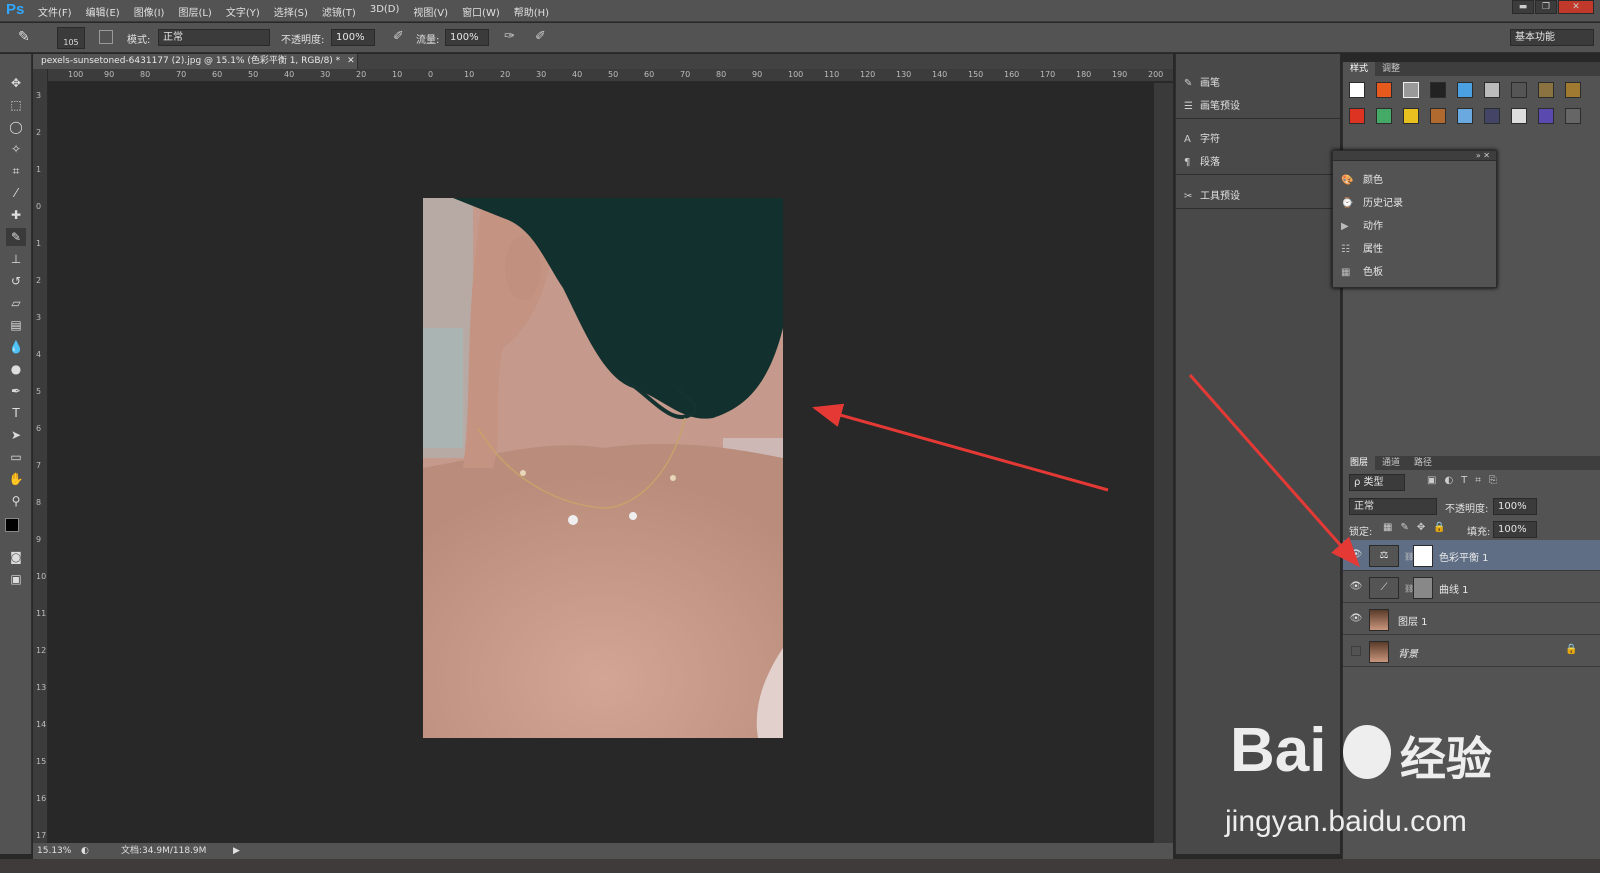 This screenshot has height=873, width=1600. Describe the element at coordinates (1356, 651) in the screenshot. I see `visibility-toggle-empty` at that location.